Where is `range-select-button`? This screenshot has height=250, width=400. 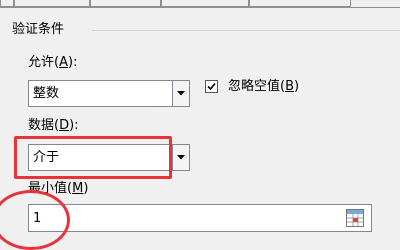
range-select-button is located at coordinates (355, 218).